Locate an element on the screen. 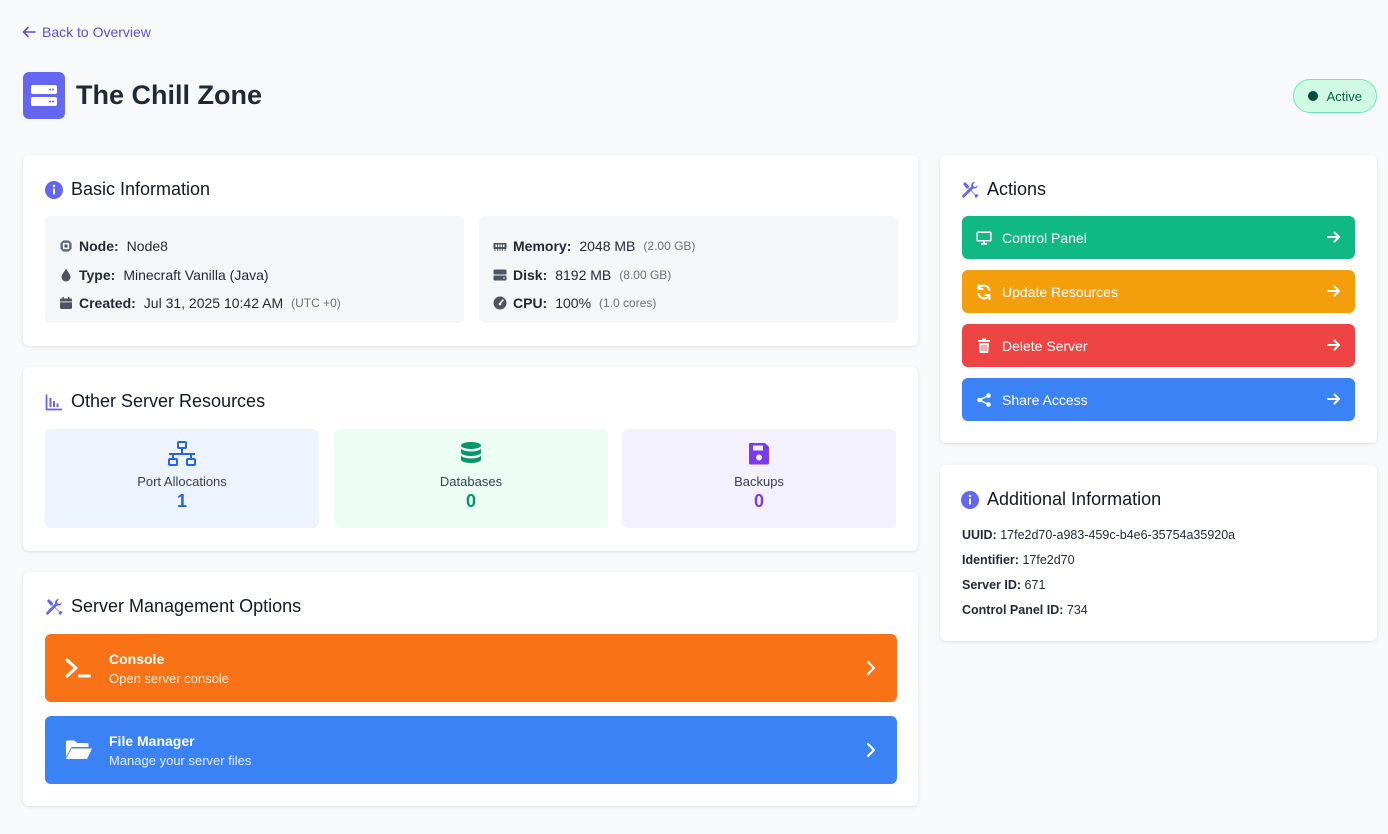  file-manager-subtitle: Manage your server files is located at coordinates (180, 760).